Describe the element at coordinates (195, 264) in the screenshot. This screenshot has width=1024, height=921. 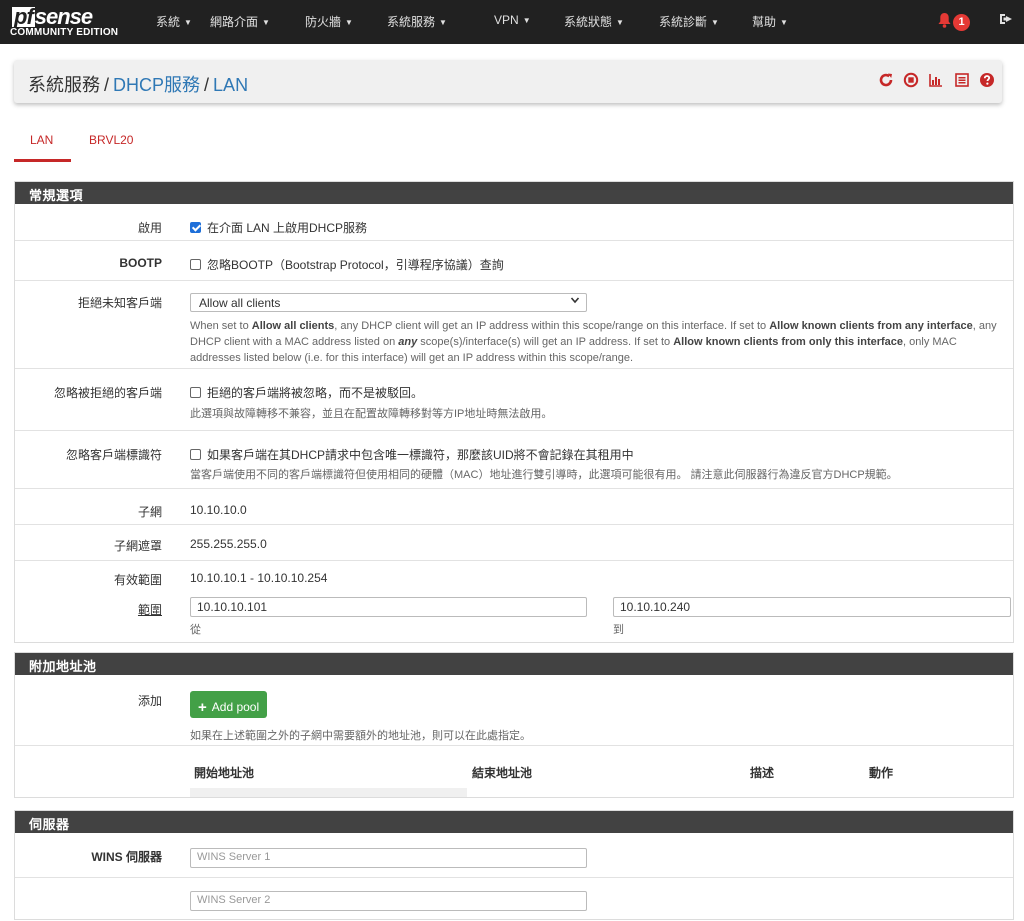
I see `bootp-checkbox` at that location.